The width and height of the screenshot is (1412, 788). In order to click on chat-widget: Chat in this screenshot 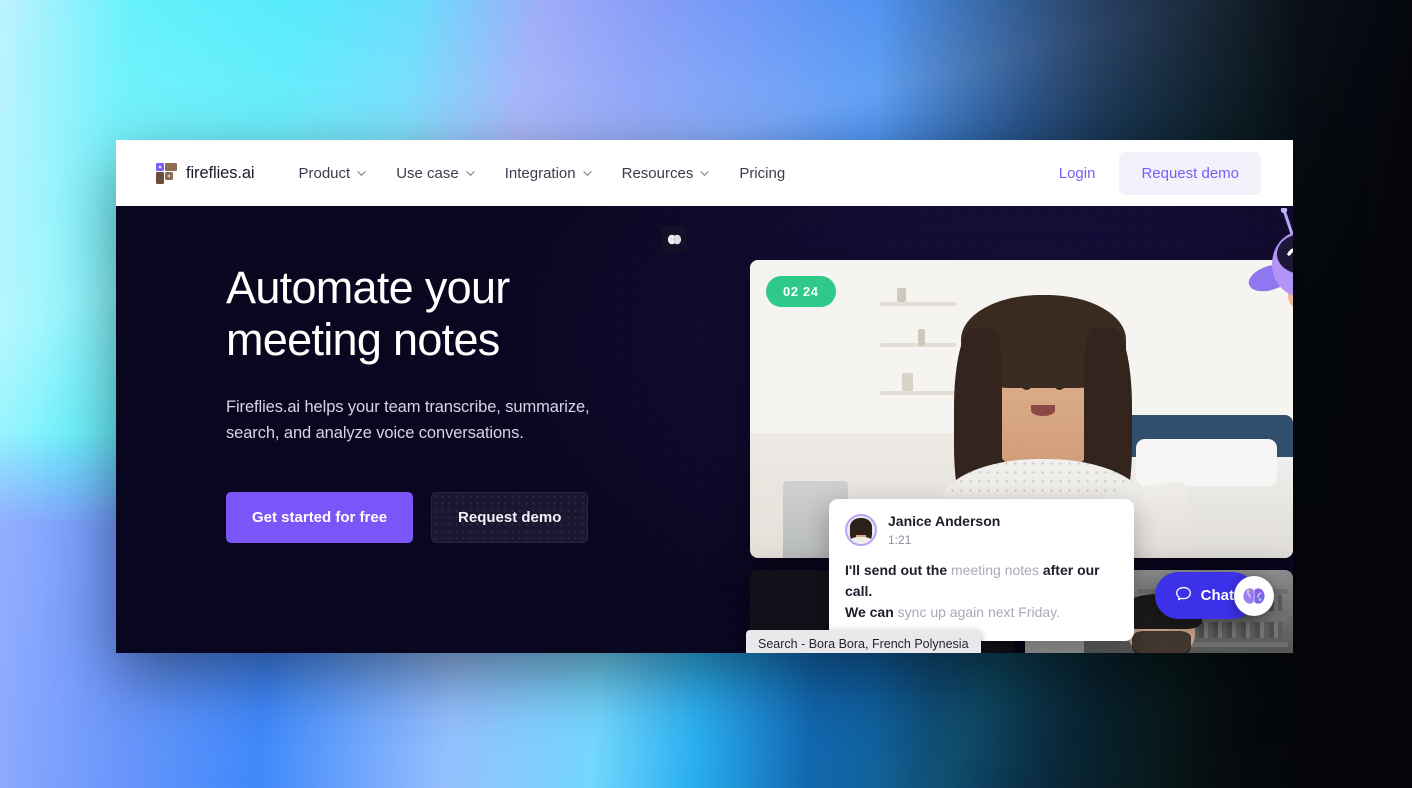, I will do `click(1214, 595)`.